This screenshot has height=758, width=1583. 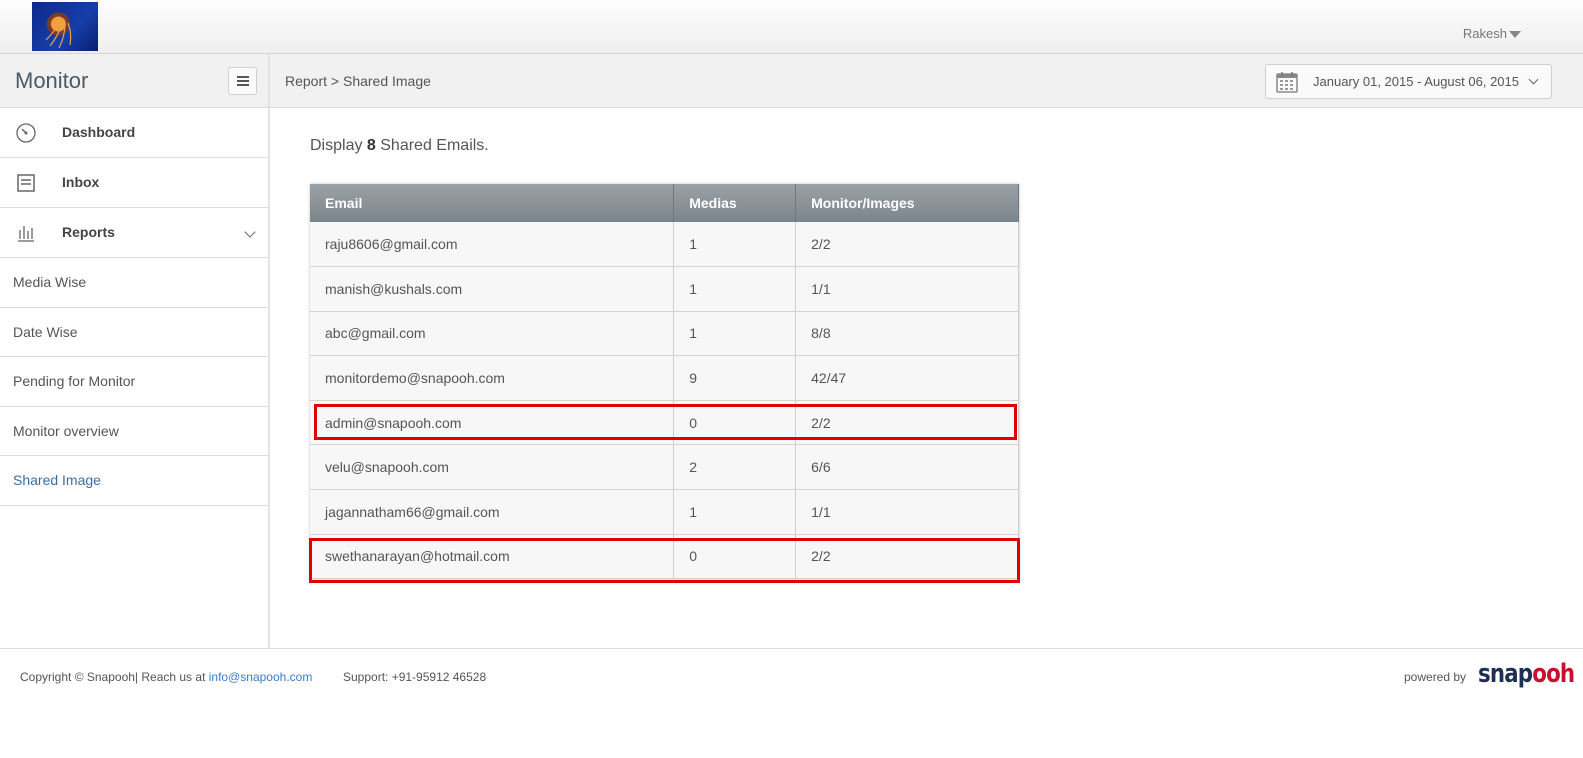 What do you see at coordinates (50, 282) in the screenshot?
I see `sidebar-subitem-label: Media Wise` at bounding box center [50, 282].